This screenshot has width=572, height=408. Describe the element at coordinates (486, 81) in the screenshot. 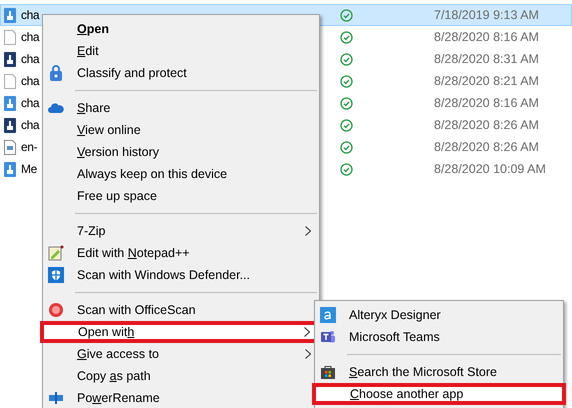

I see `date-modified: 8/28/2020 8:21 AM` at that location.